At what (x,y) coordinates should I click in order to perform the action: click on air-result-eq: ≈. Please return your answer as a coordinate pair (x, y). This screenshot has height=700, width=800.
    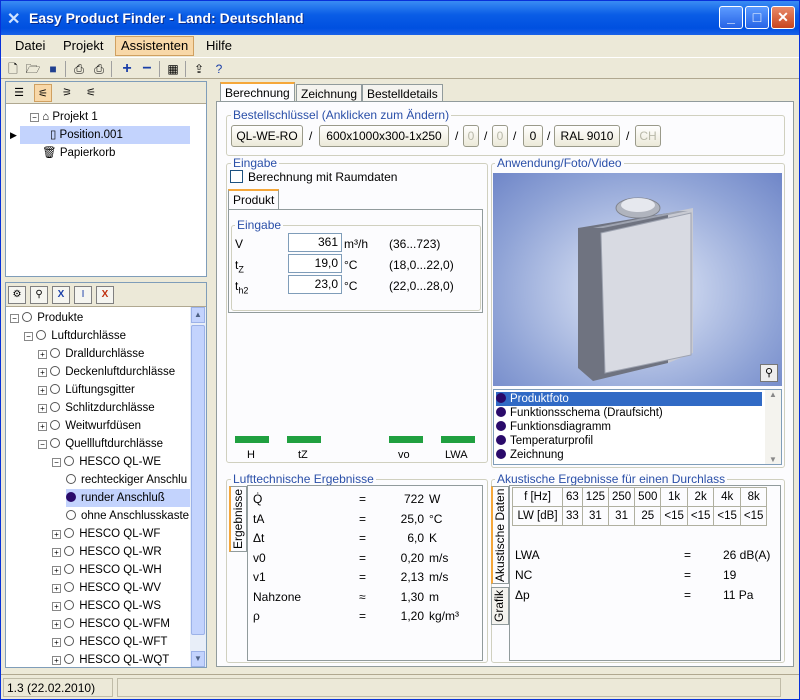
    Looking at the image, I should click on (362, 596).